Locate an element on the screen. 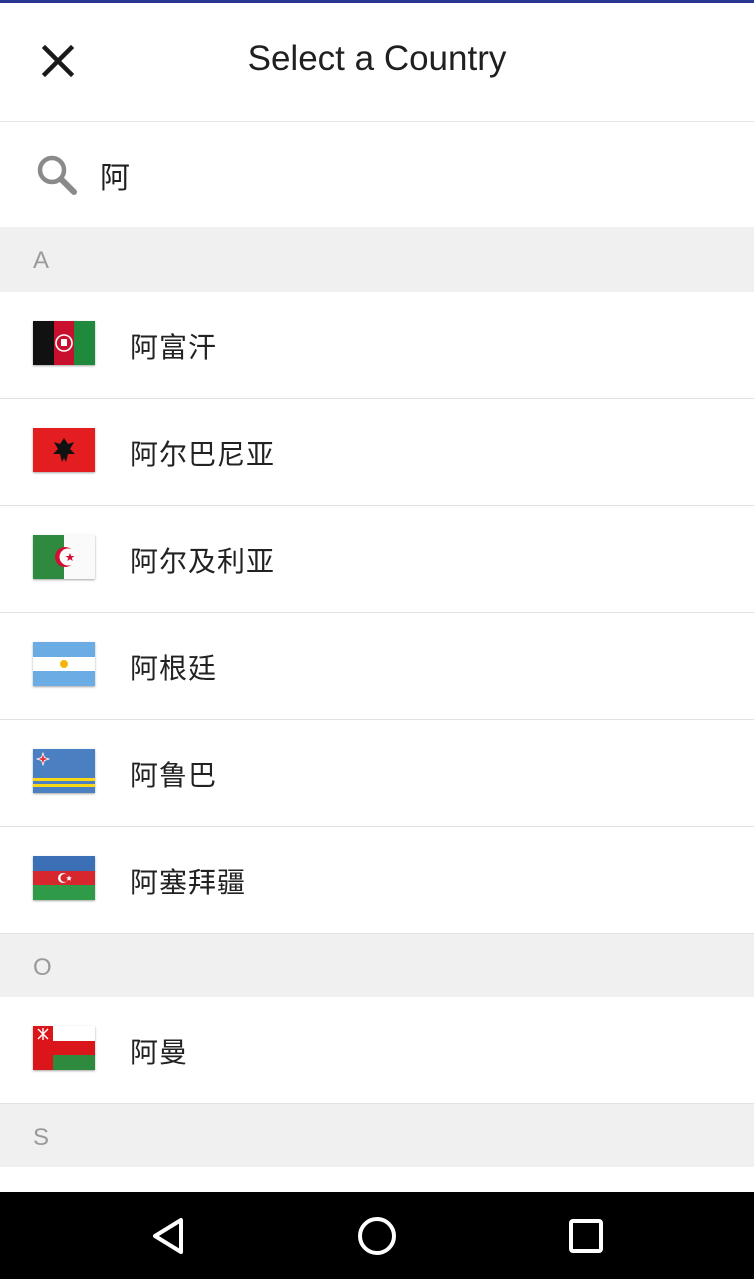 Image resolution: width=754 pixels, height=1279 pixels. home-circle-icon is located at coordinates (377, 1235).